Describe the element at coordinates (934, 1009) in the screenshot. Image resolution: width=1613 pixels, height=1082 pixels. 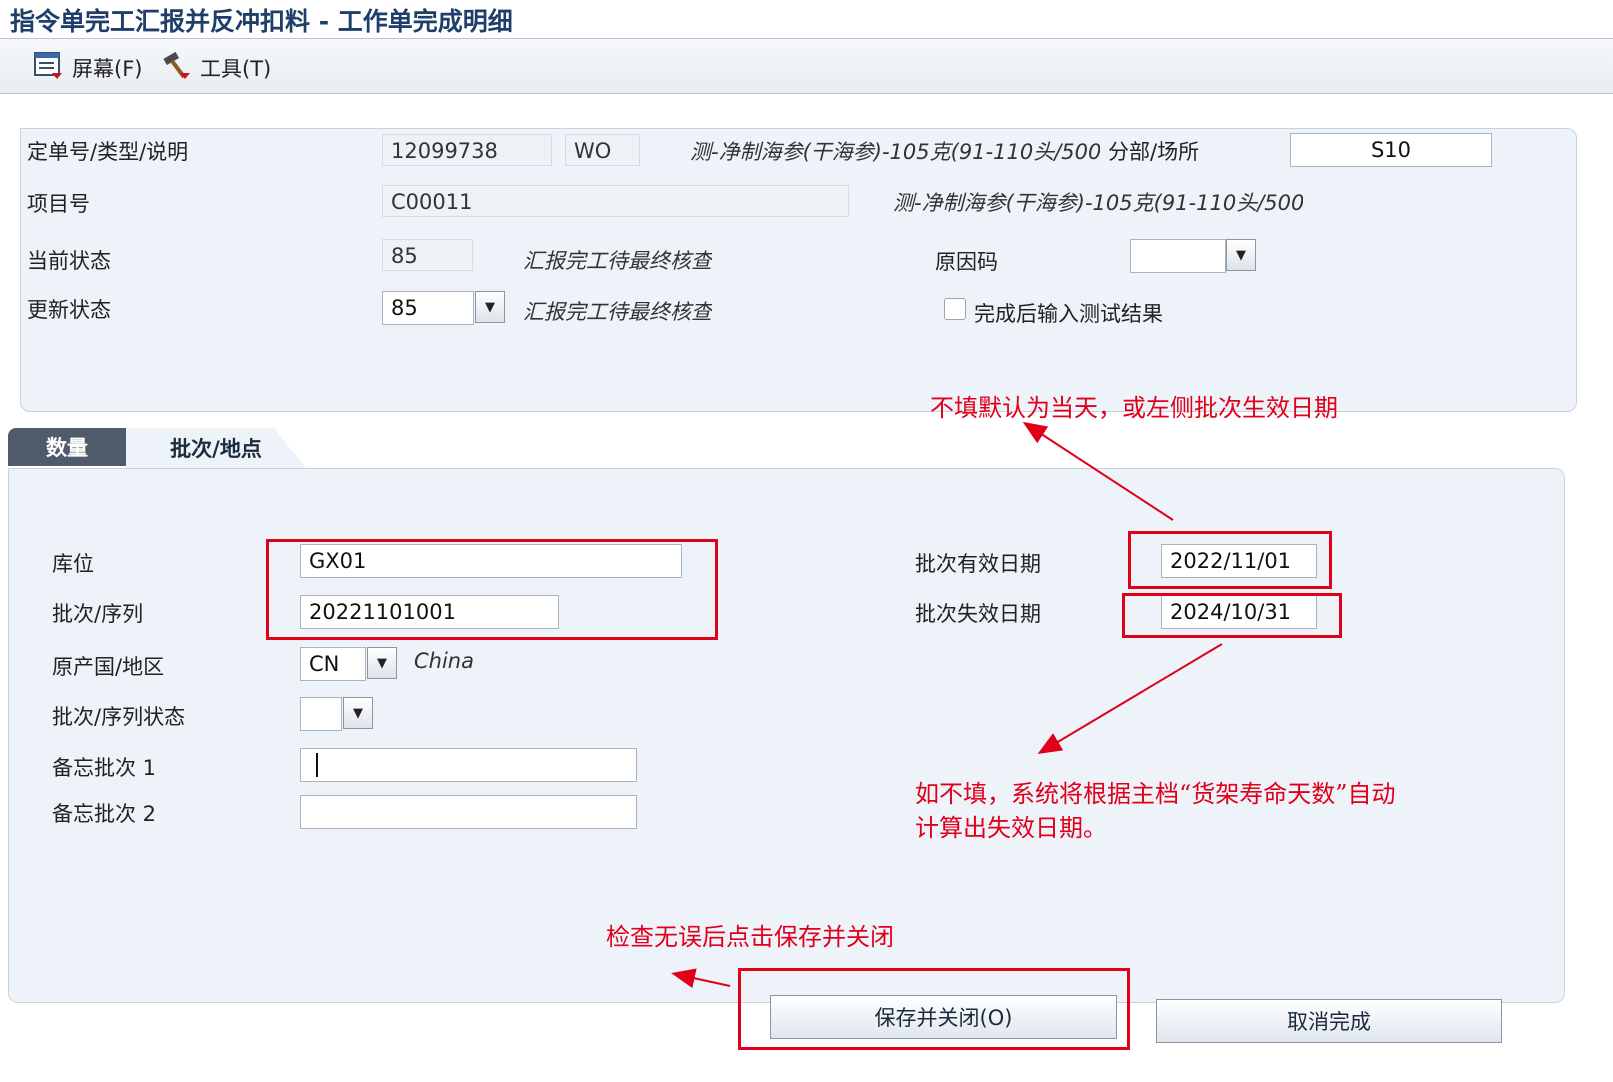
I see `save-button-highlight-box` at that location.